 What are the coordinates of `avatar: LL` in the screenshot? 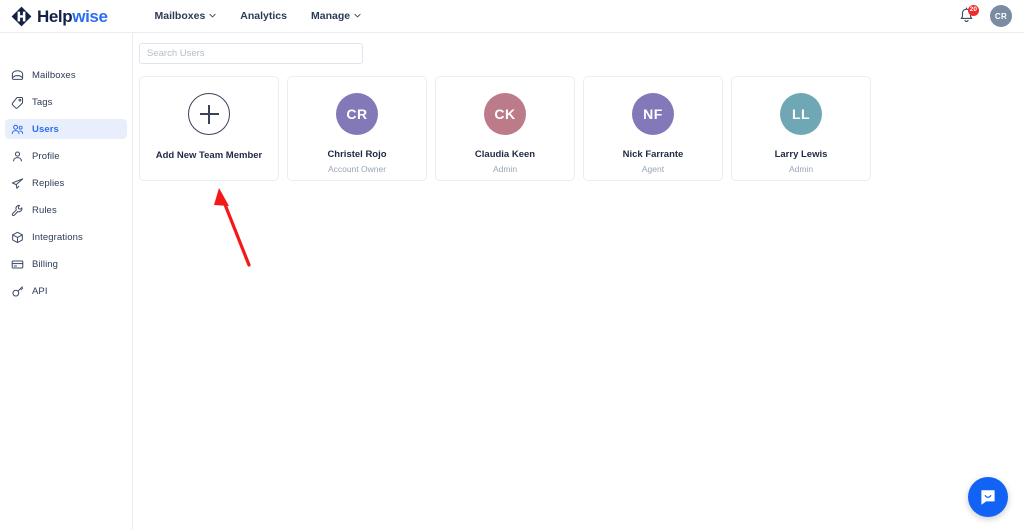 It's located at (801, 114).